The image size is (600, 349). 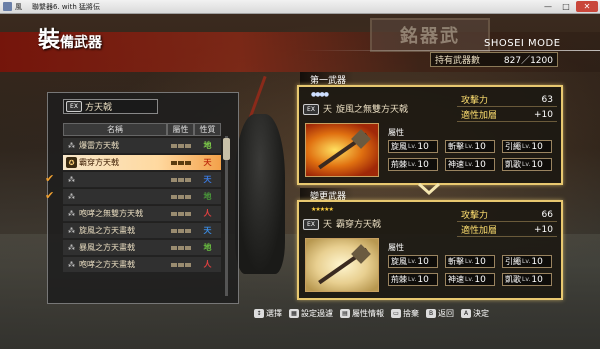 What do you see at coordinates (566, 6) in the screenshot?
I see `maximize-button: □` at bounding box center [566, 6].